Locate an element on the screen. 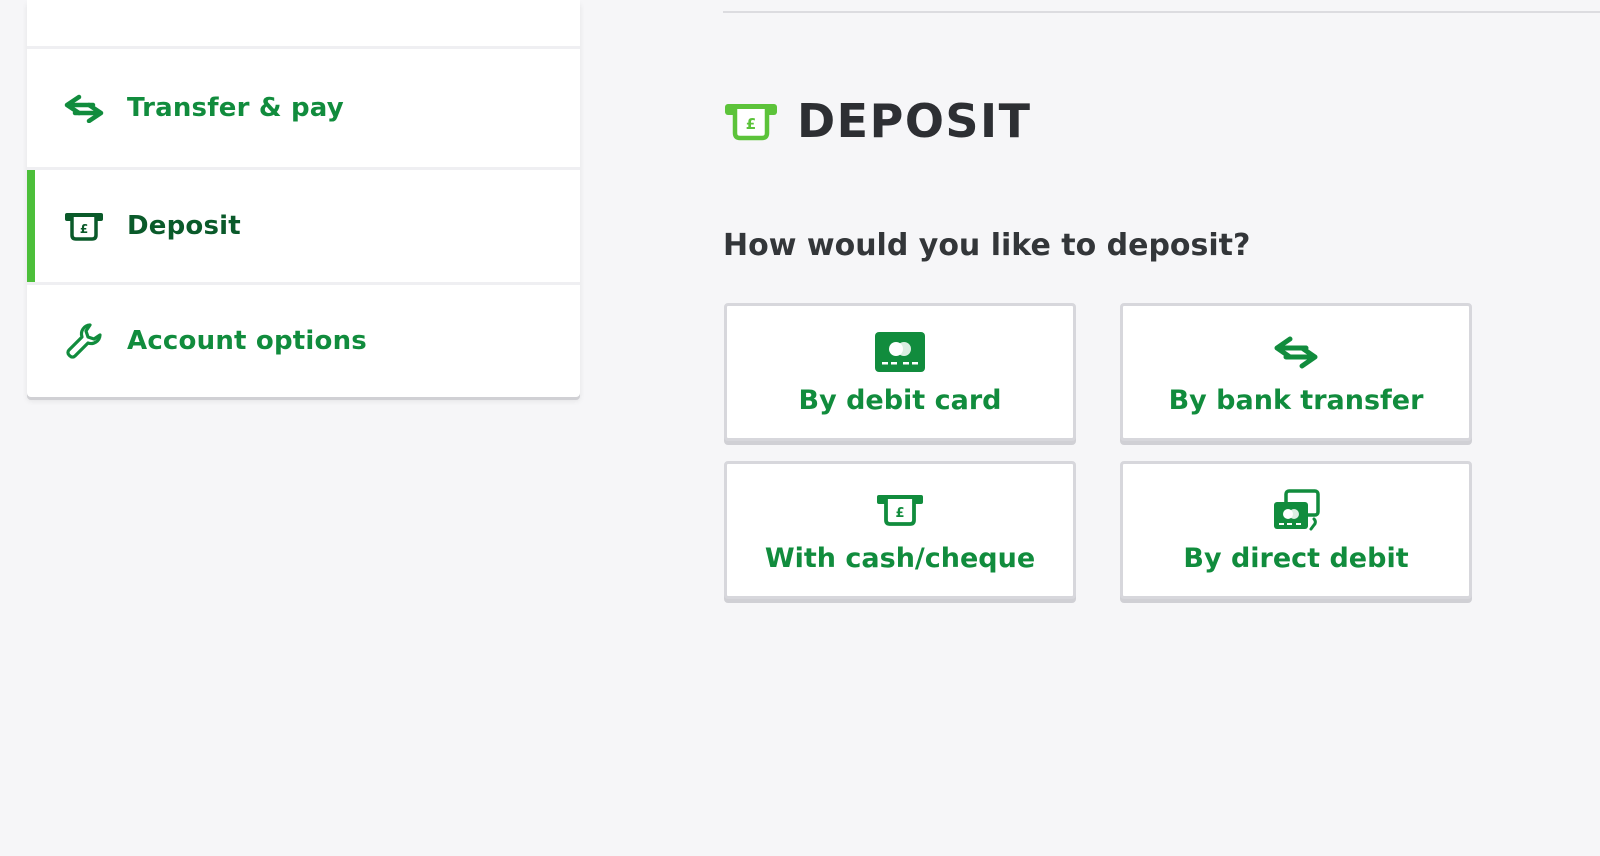 This screenshot has width=1600, height=856. debit-card-option-button: By debit card is located at coordinates (900, 372).